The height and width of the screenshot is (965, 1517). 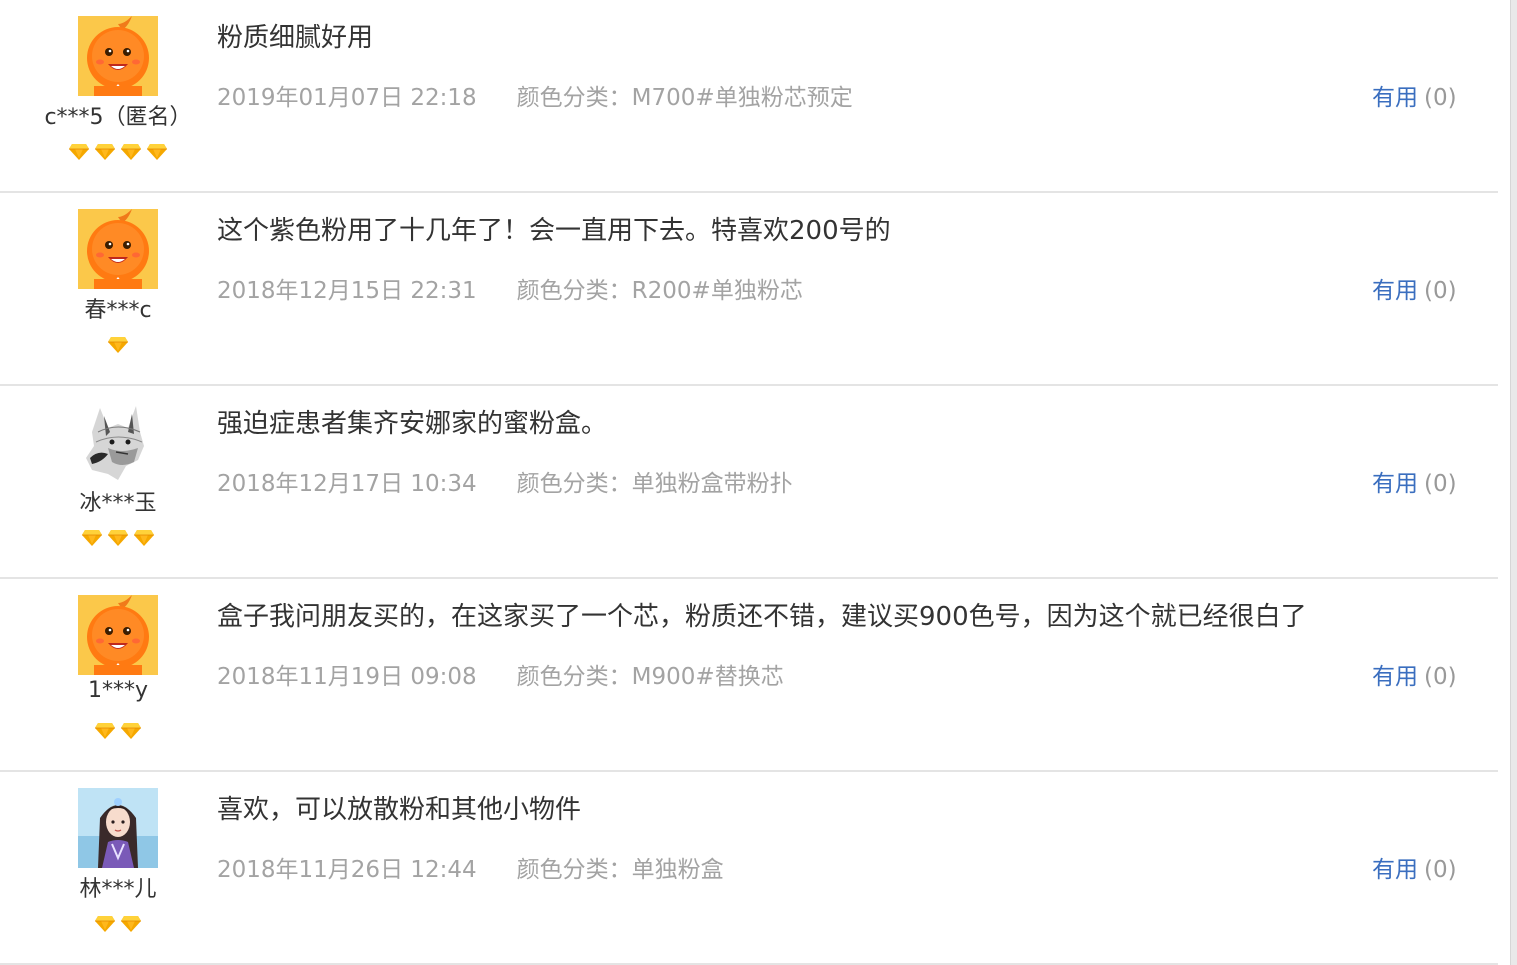 I want to click on review-meta: 2018年11月19日 09:08 颜色分类：M900#替换芯, so click(x=500, y=674).